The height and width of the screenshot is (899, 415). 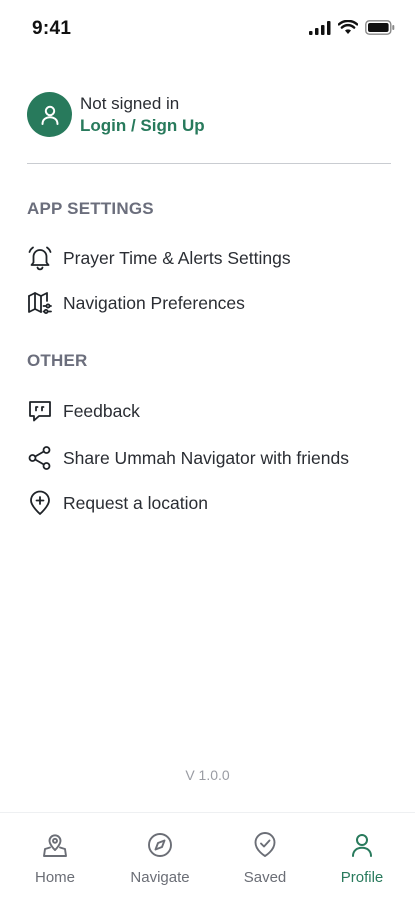 What do you see at coordinates (154, 302) in the screenshot?
I see `menu-item-label: Navigation Preferences` at bounding box center [154, 302].